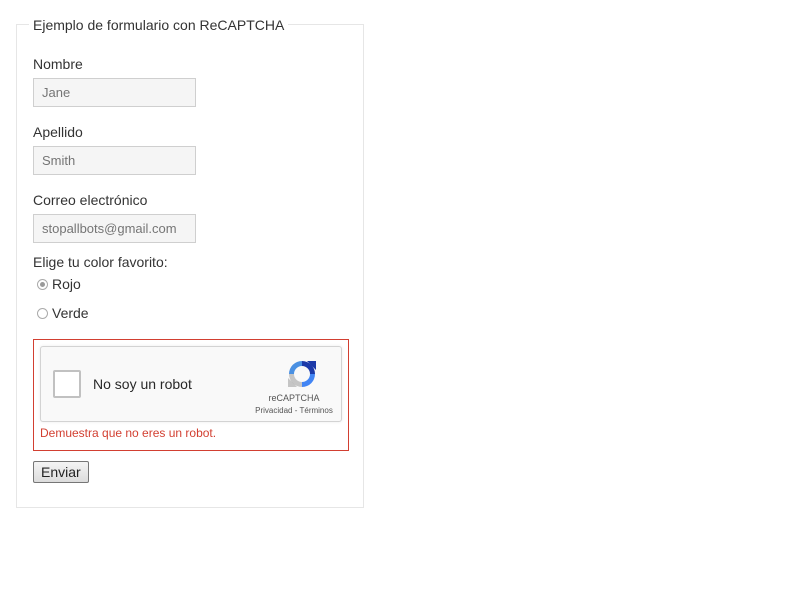  Describe the element at coordinates (114, 92) in the screenshot. I see `first-name-input` at that location.